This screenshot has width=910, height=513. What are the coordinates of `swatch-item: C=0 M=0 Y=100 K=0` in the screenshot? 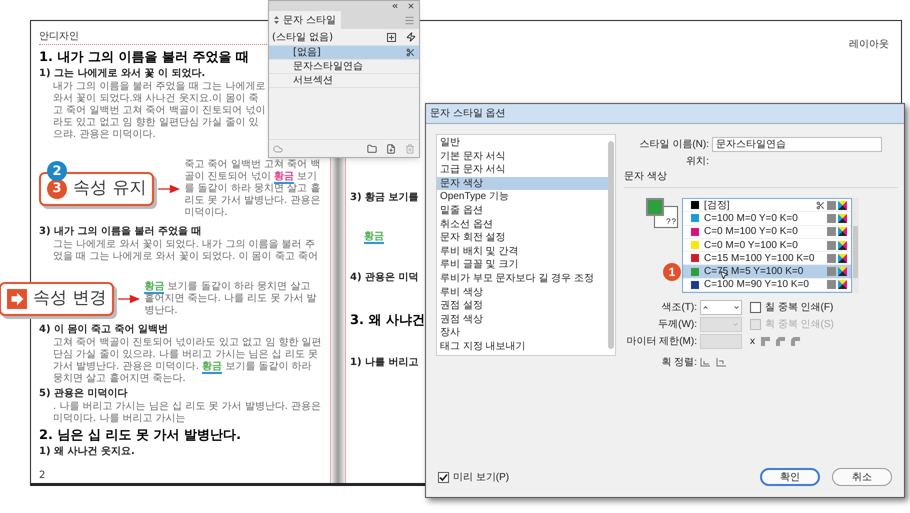 It's located at (767, 245).